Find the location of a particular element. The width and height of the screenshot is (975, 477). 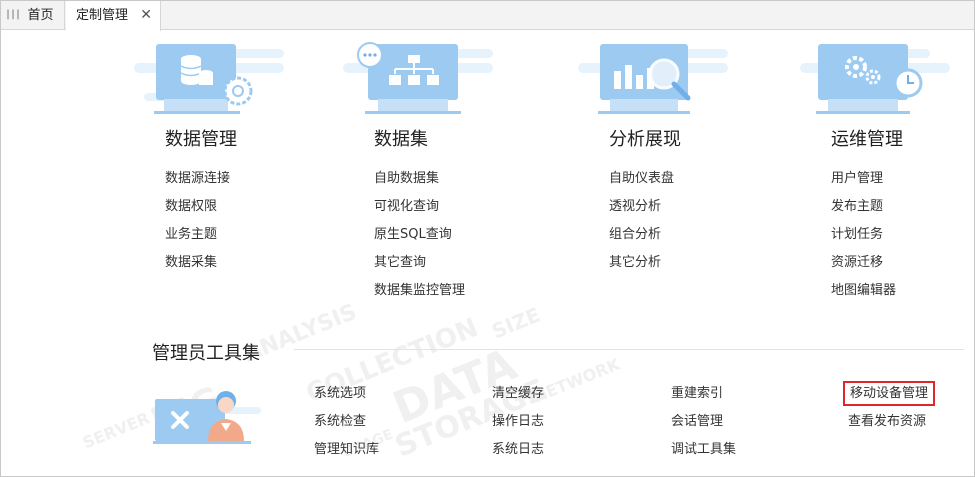

menu-item-resource-migration: 资源迁移 is located at coordinates (863, 269).